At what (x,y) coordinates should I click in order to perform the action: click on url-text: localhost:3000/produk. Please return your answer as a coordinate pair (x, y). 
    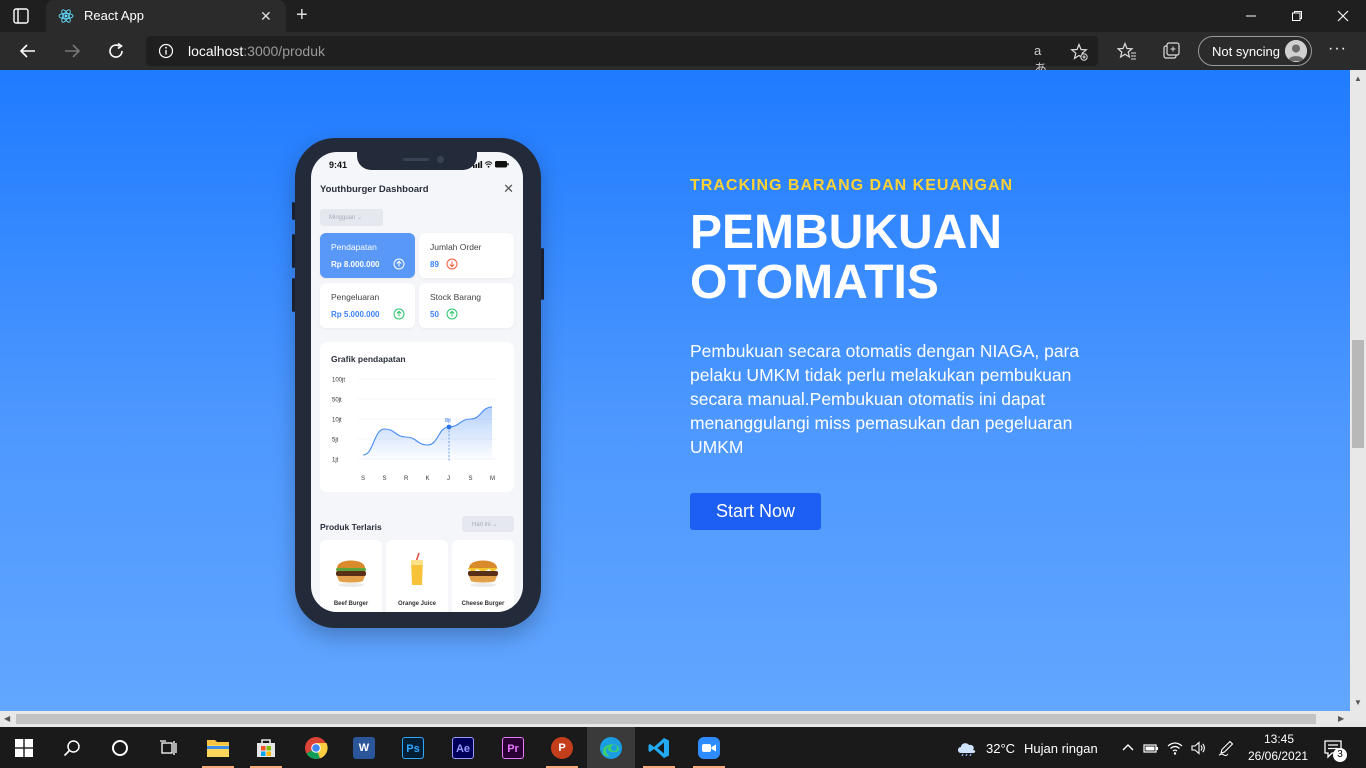
    Looking at the image, I should click on (256, 51).